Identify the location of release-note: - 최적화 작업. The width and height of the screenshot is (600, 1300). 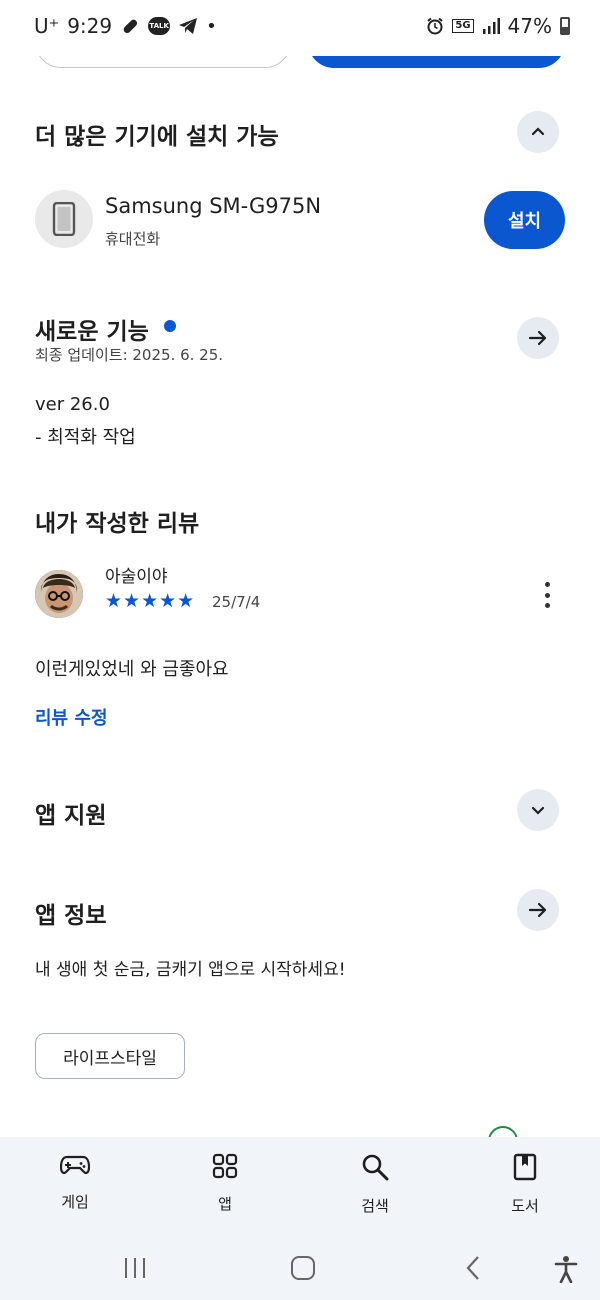
(85, 437).